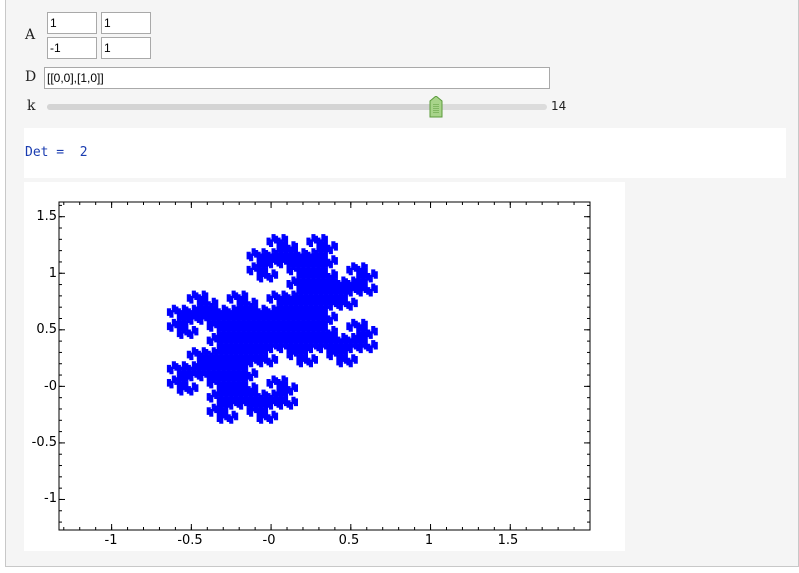 Image resolution: width=799 pixels, height=573 pixels. I want to click on x-tick-label: -0.5, so click(190, 540).